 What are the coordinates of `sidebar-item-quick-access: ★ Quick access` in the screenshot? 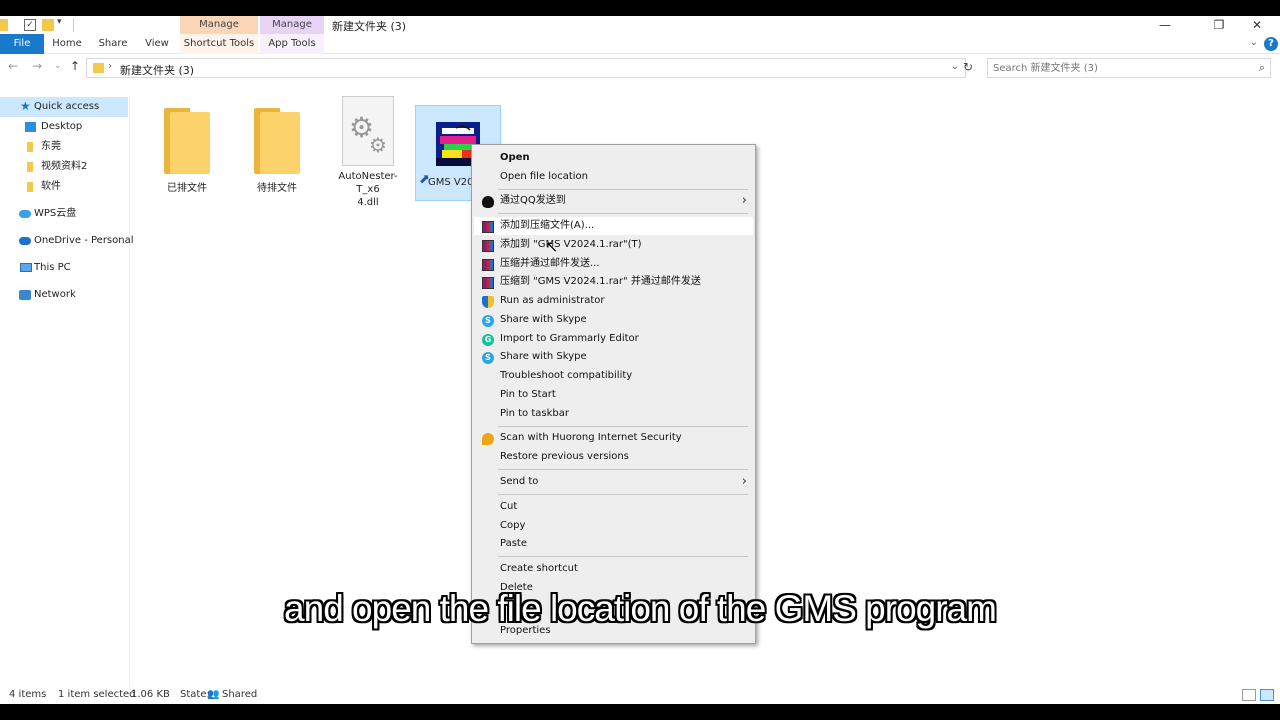 It's located at (64, 107).